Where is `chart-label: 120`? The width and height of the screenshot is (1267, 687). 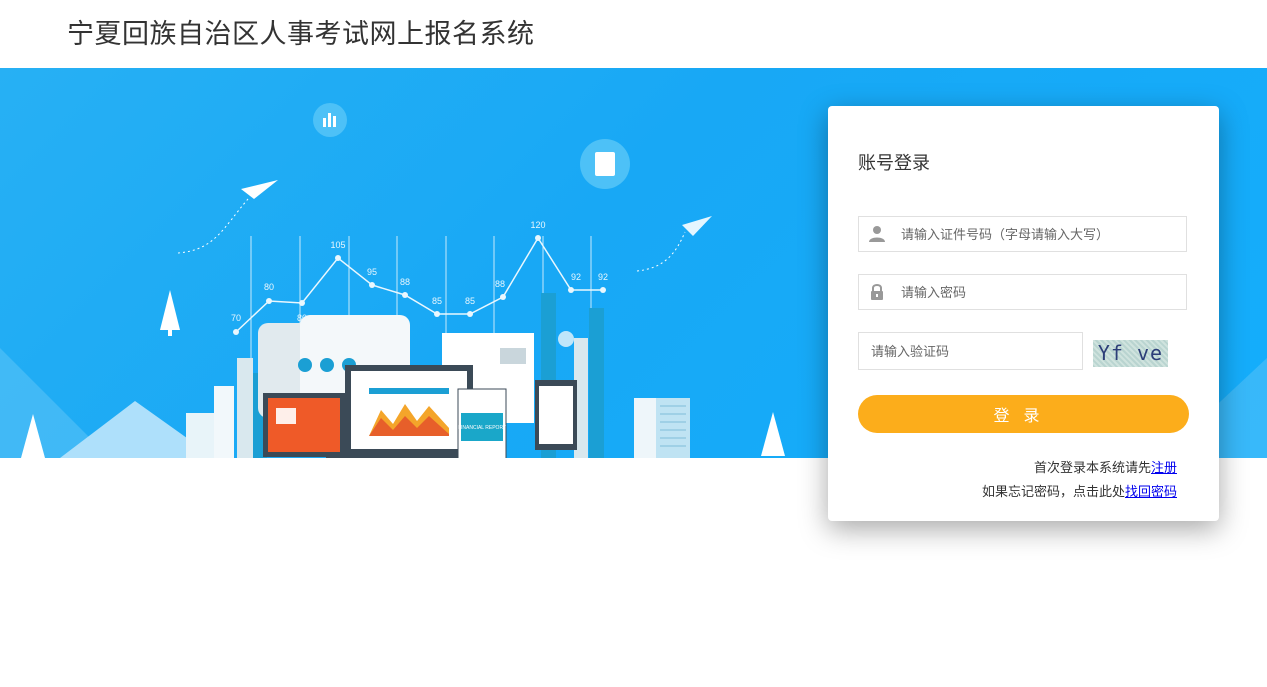 chart-label: 120 is located at coordinates (537, 225).